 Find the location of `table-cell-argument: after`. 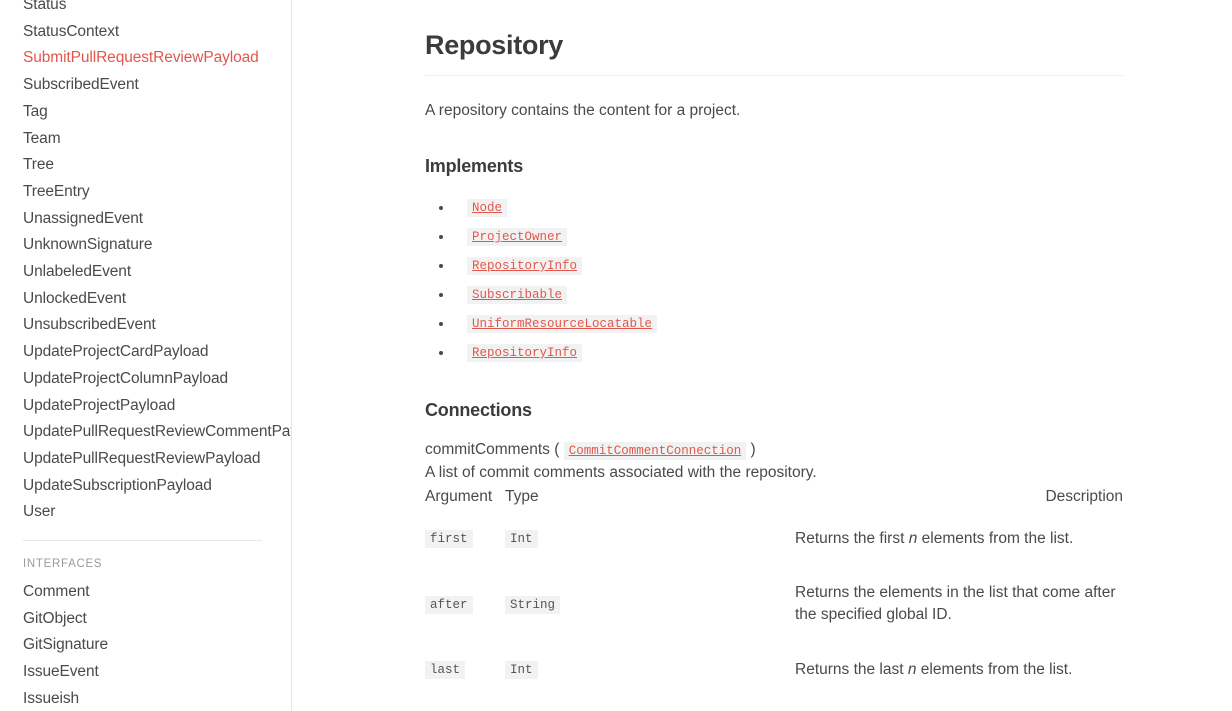

table-cell-argument: after is located at coordinates (465, 604).